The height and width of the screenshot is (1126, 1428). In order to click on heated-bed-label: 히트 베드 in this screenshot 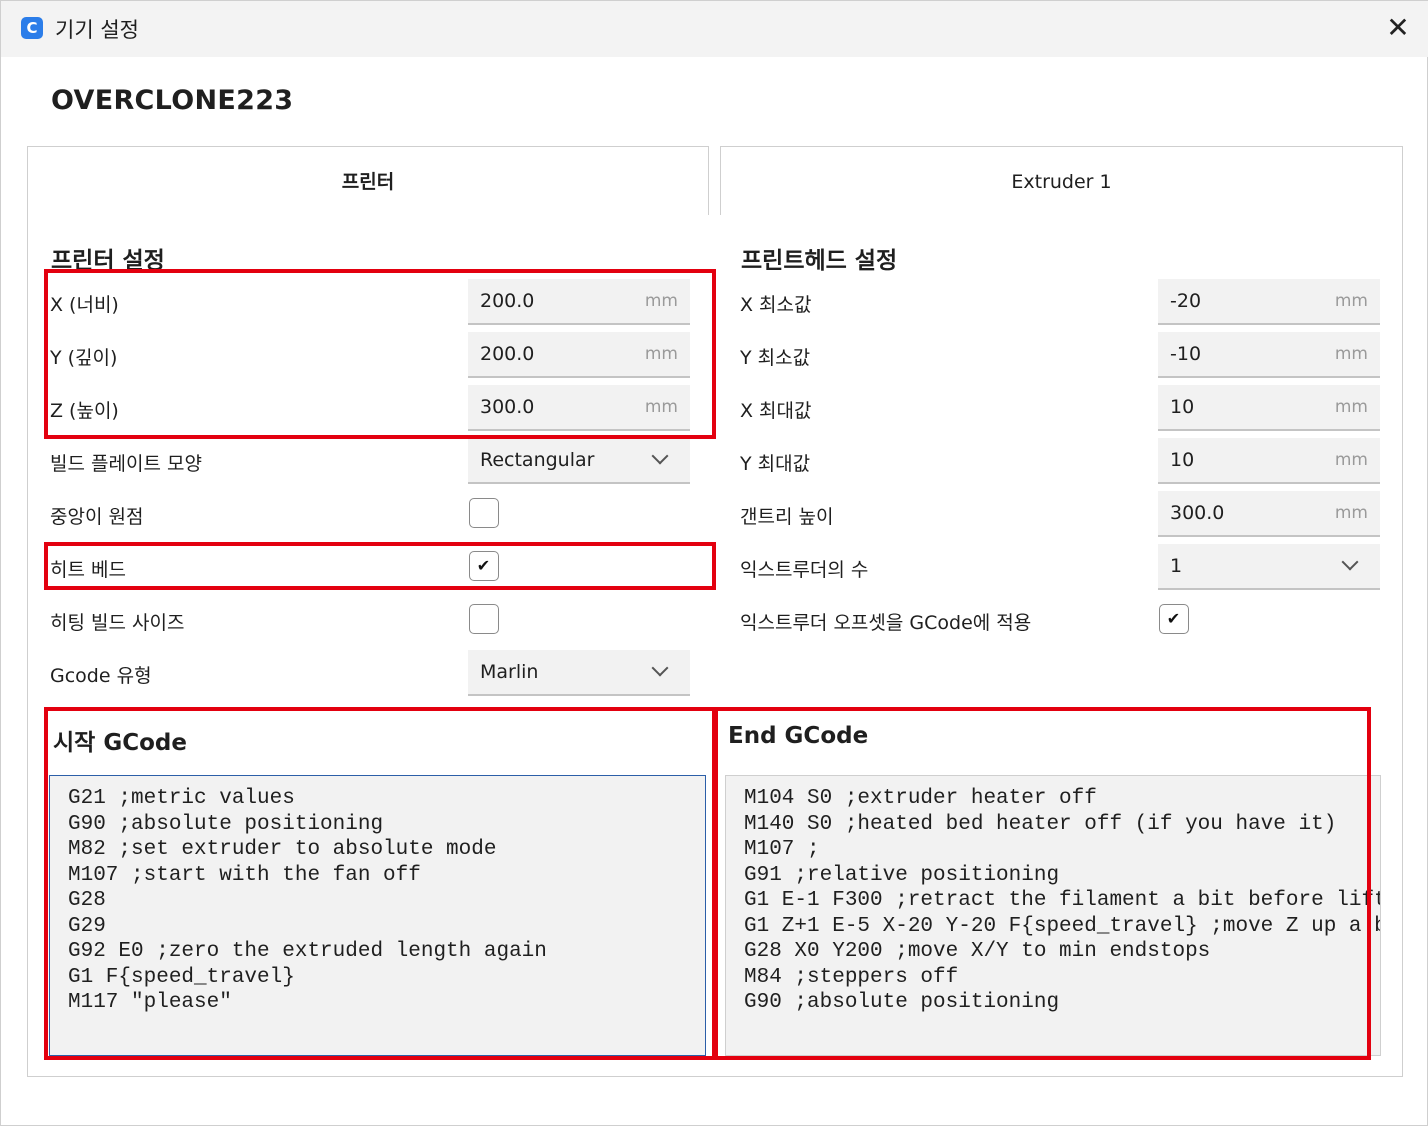, I will do `click(88, 570)`.